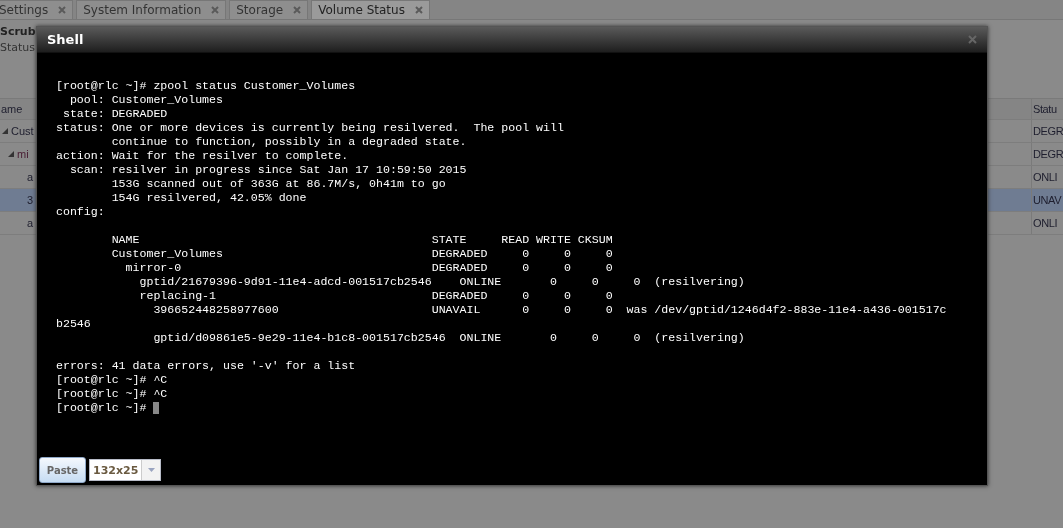 The height and width of the screenshot is (528, 1063). What do you see at coordinates (310, 128) in the screenshot?
I see `terminal-line: status: One or more devices is currently being resilvered. The pool will` at bounding box center [310, 128].